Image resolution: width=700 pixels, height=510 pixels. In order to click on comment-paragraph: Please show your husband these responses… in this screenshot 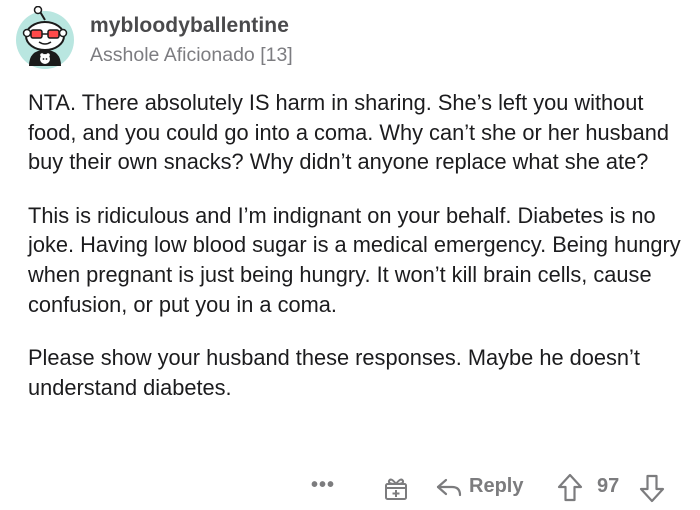, I will do `click(334, 372)`.